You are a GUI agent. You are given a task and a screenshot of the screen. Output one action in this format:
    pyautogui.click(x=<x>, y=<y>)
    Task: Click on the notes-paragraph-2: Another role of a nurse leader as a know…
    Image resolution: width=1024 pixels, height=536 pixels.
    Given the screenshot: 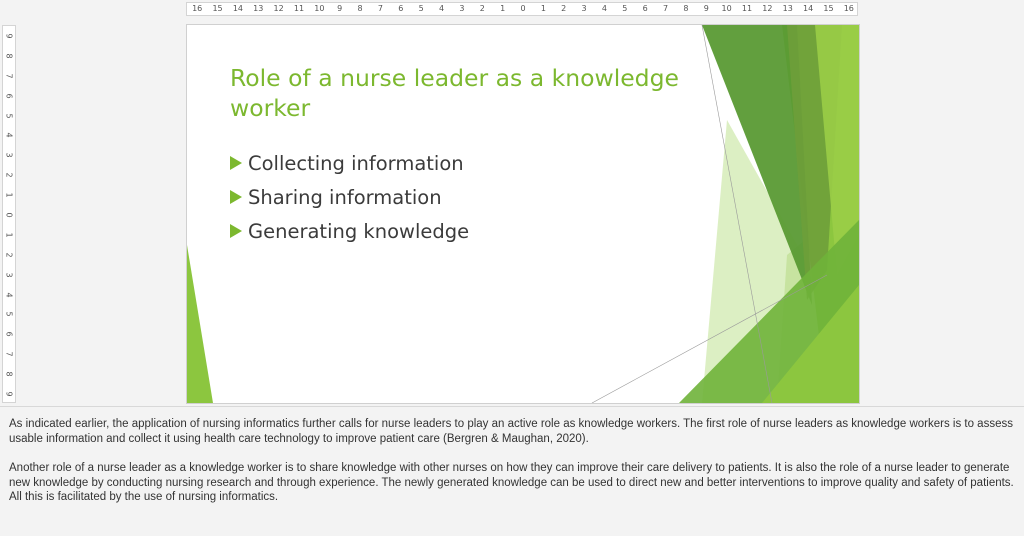 What is the action you would take?
    pyautogui.click(x=511, y=482)
    